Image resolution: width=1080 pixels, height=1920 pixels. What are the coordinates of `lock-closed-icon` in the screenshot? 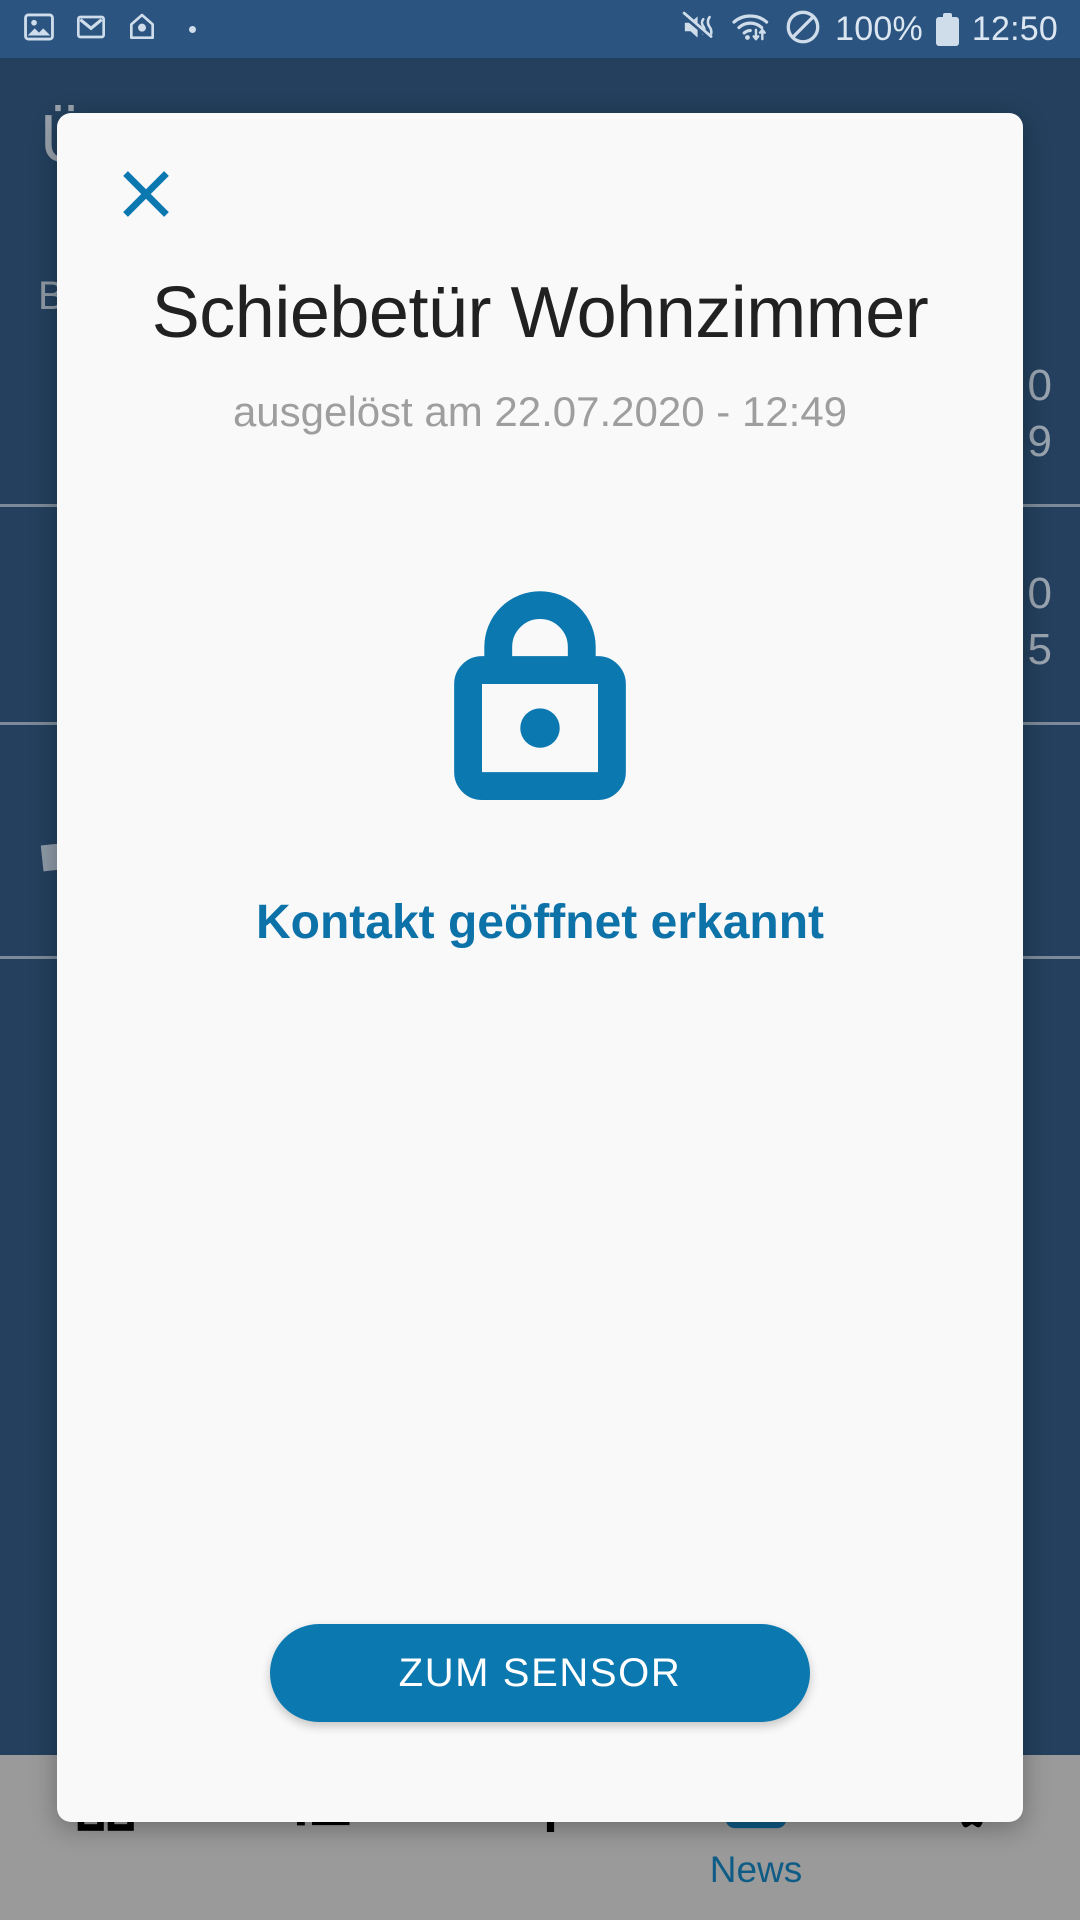 It's located at (540, 695).